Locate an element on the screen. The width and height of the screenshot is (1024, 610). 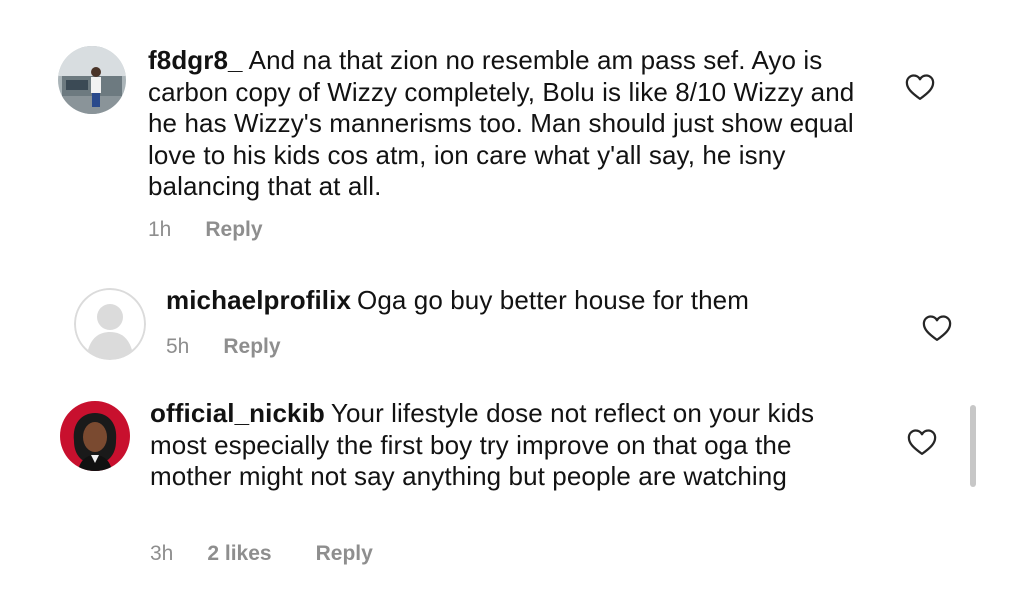
comment-time: 1h is located at coordinates (159, 230).